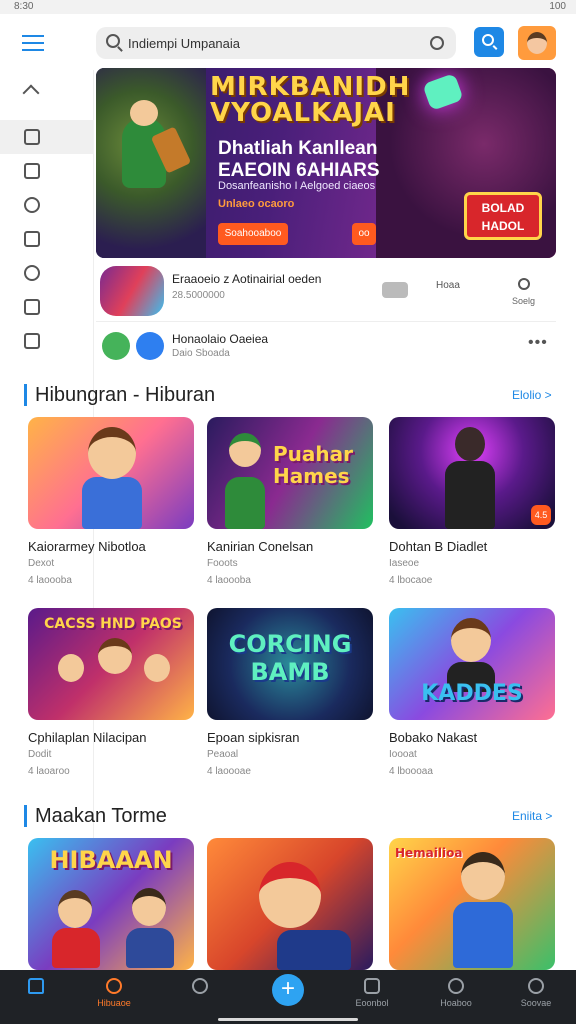 This screenshot has height=1024, width=576. I want to click on game-card, so click(290, 904).